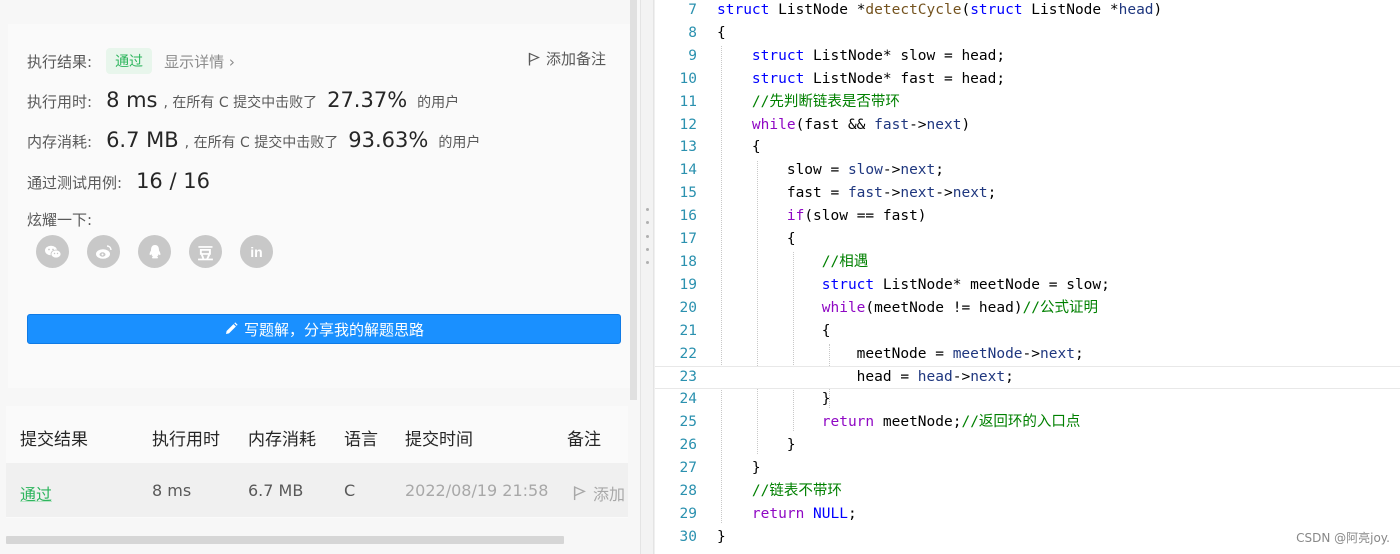  I want to click on line-number: 10, so click(688, 78).